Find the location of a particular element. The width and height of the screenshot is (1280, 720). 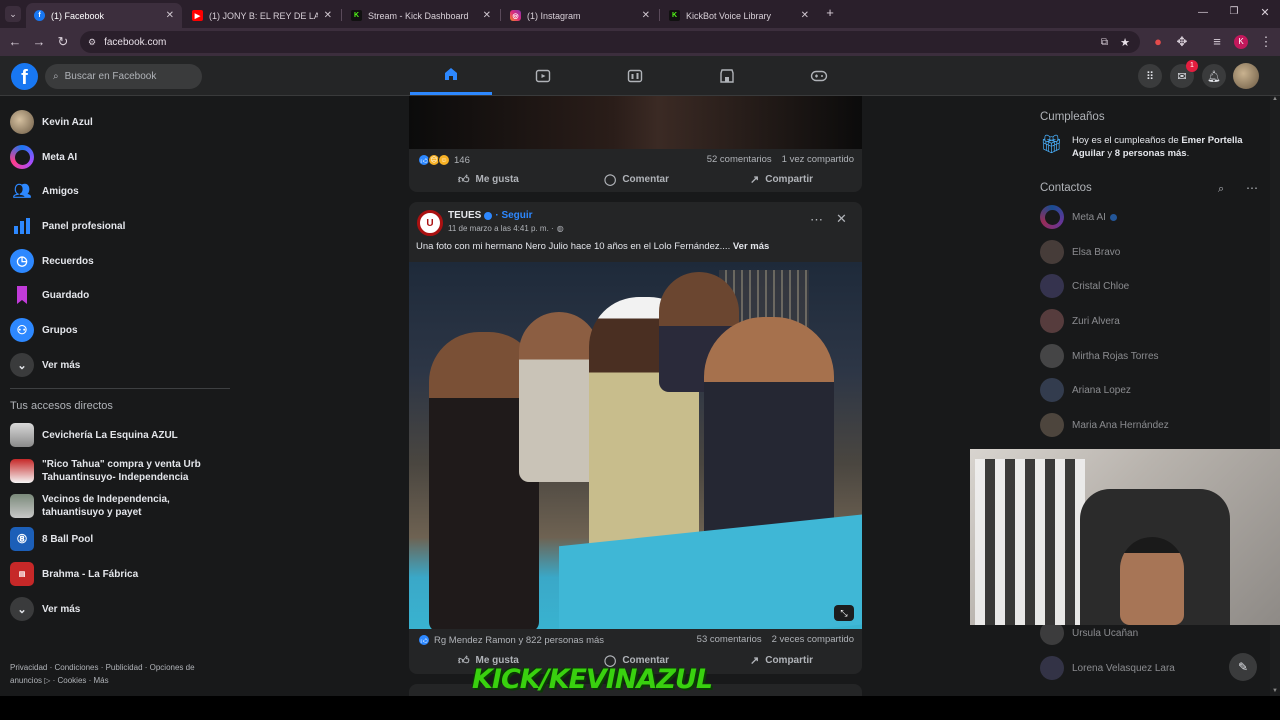

reaction-summary: 👍︎ ☹ ☺ 146 is located at coordinates (444, 160).